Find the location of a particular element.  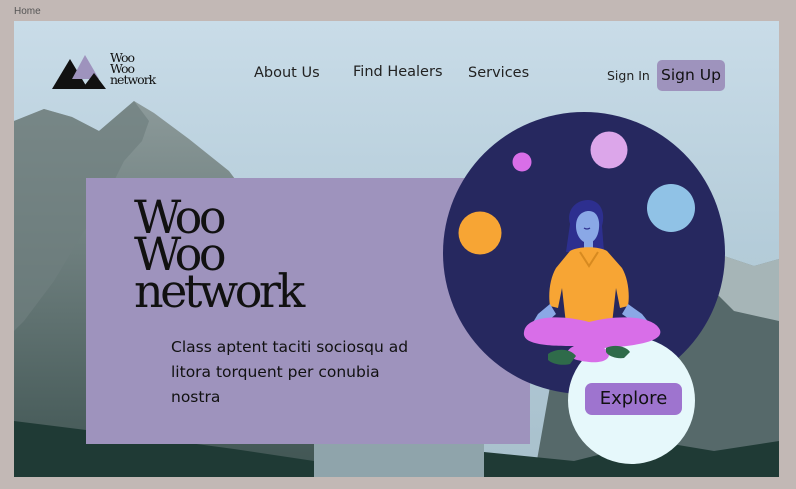

logo-line-3: network is located at coordinates (133, 79).